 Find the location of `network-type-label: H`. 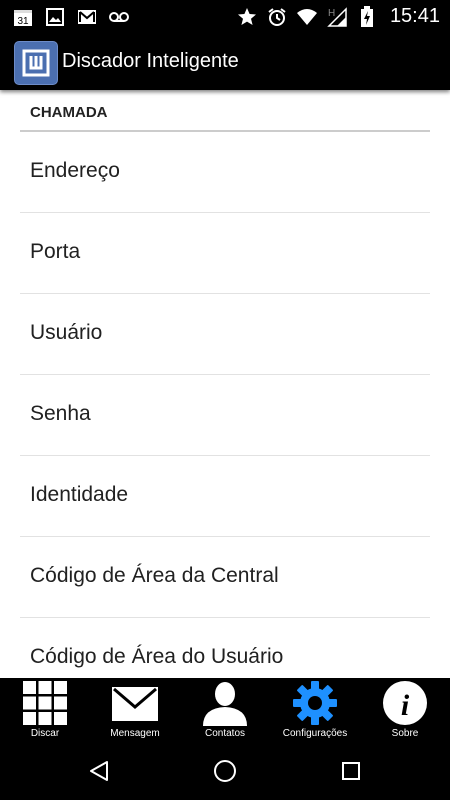

network-type-label: H is located at coordinates (331, 13).